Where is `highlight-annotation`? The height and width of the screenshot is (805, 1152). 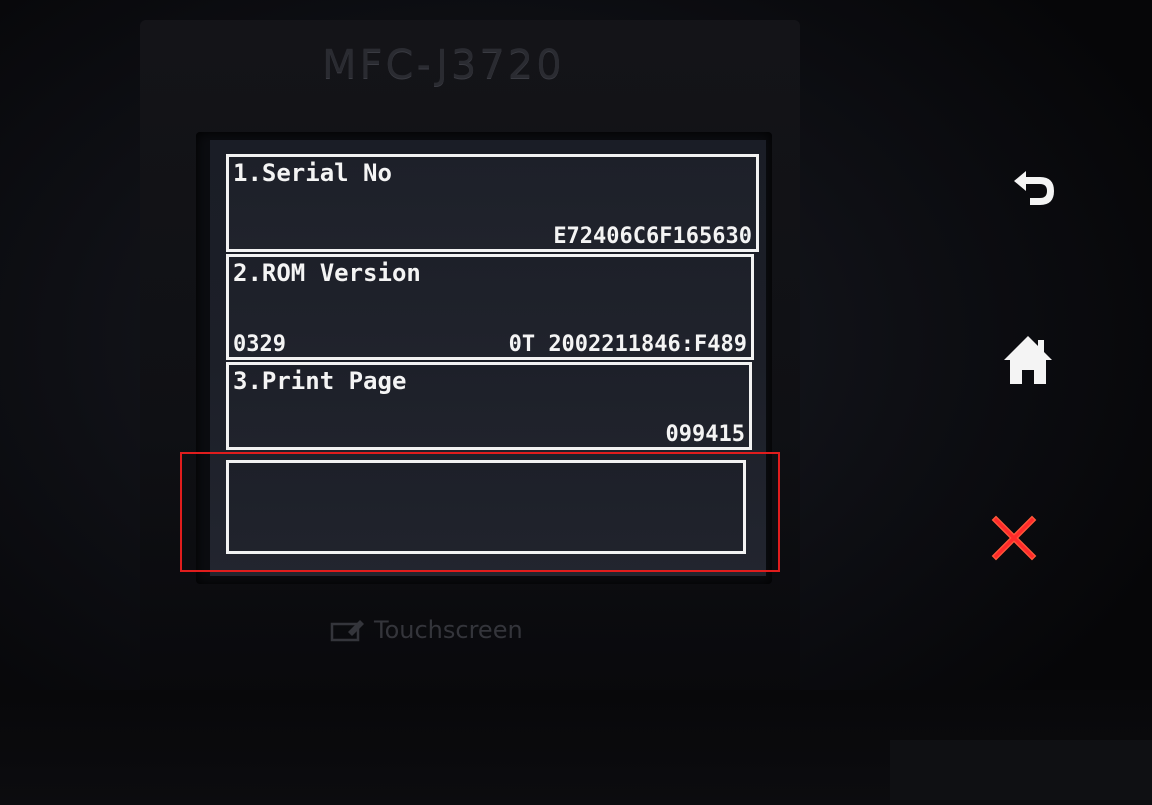 highlight-annotation is located at coordinates (480, 512).